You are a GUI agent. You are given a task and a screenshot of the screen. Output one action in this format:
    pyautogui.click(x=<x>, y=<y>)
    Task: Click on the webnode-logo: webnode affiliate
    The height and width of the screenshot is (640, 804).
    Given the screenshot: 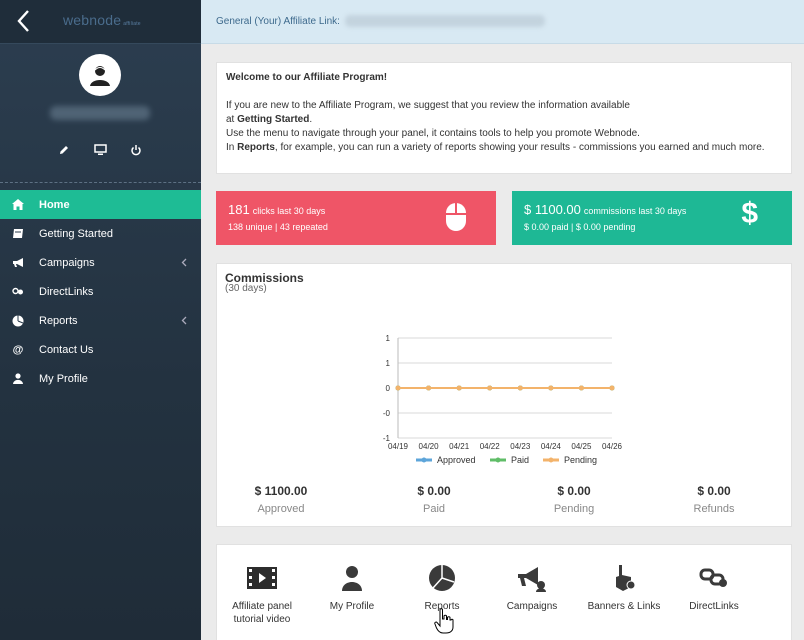 What is the action you would take?
    pyautogui.click(x=102, y=20)
    